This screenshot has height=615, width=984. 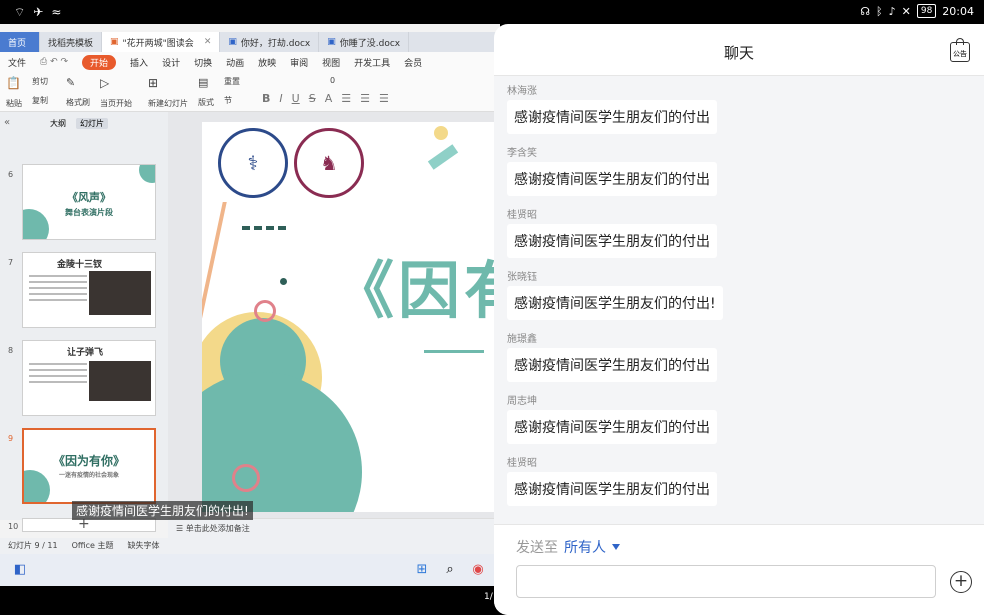 I want to click on missing-font-button: 缺失字体, so click(x=144, y=546).